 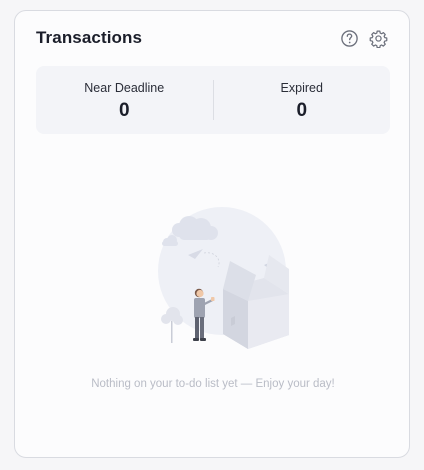 I want to click on empty-state-illustration, so click(x=223, y=278).